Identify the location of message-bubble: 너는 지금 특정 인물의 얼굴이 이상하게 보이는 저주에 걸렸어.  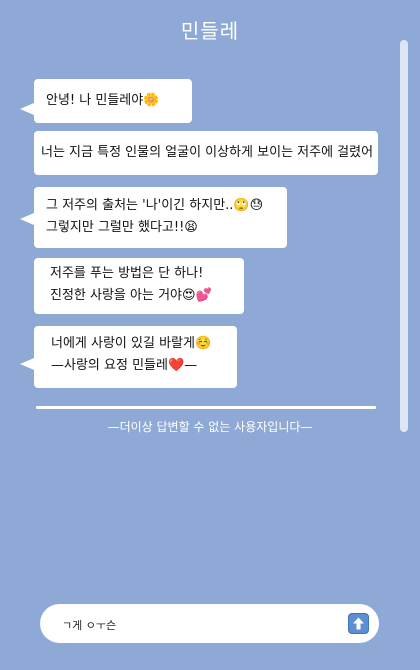
(206, 153).